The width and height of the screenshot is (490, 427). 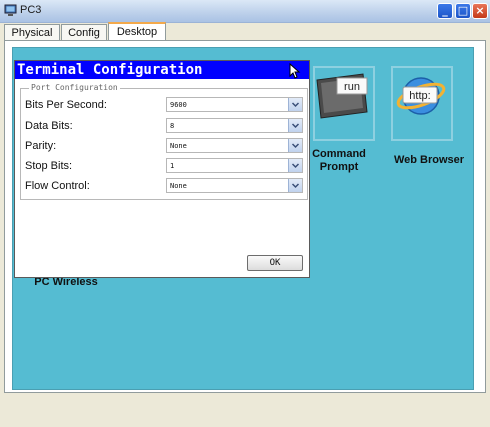 I want to click on window-title-bar: PC3 _ □ ×, so click(x=245, y=11).